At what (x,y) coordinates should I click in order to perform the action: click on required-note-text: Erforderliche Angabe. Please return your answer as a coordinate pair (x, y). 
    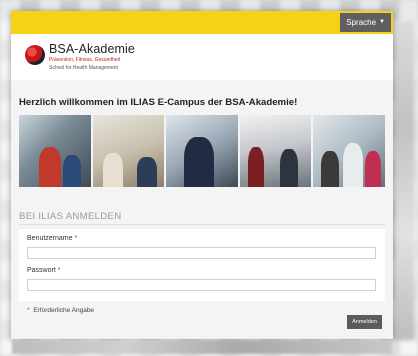
    Looking at the image, I should click on (64, 310).